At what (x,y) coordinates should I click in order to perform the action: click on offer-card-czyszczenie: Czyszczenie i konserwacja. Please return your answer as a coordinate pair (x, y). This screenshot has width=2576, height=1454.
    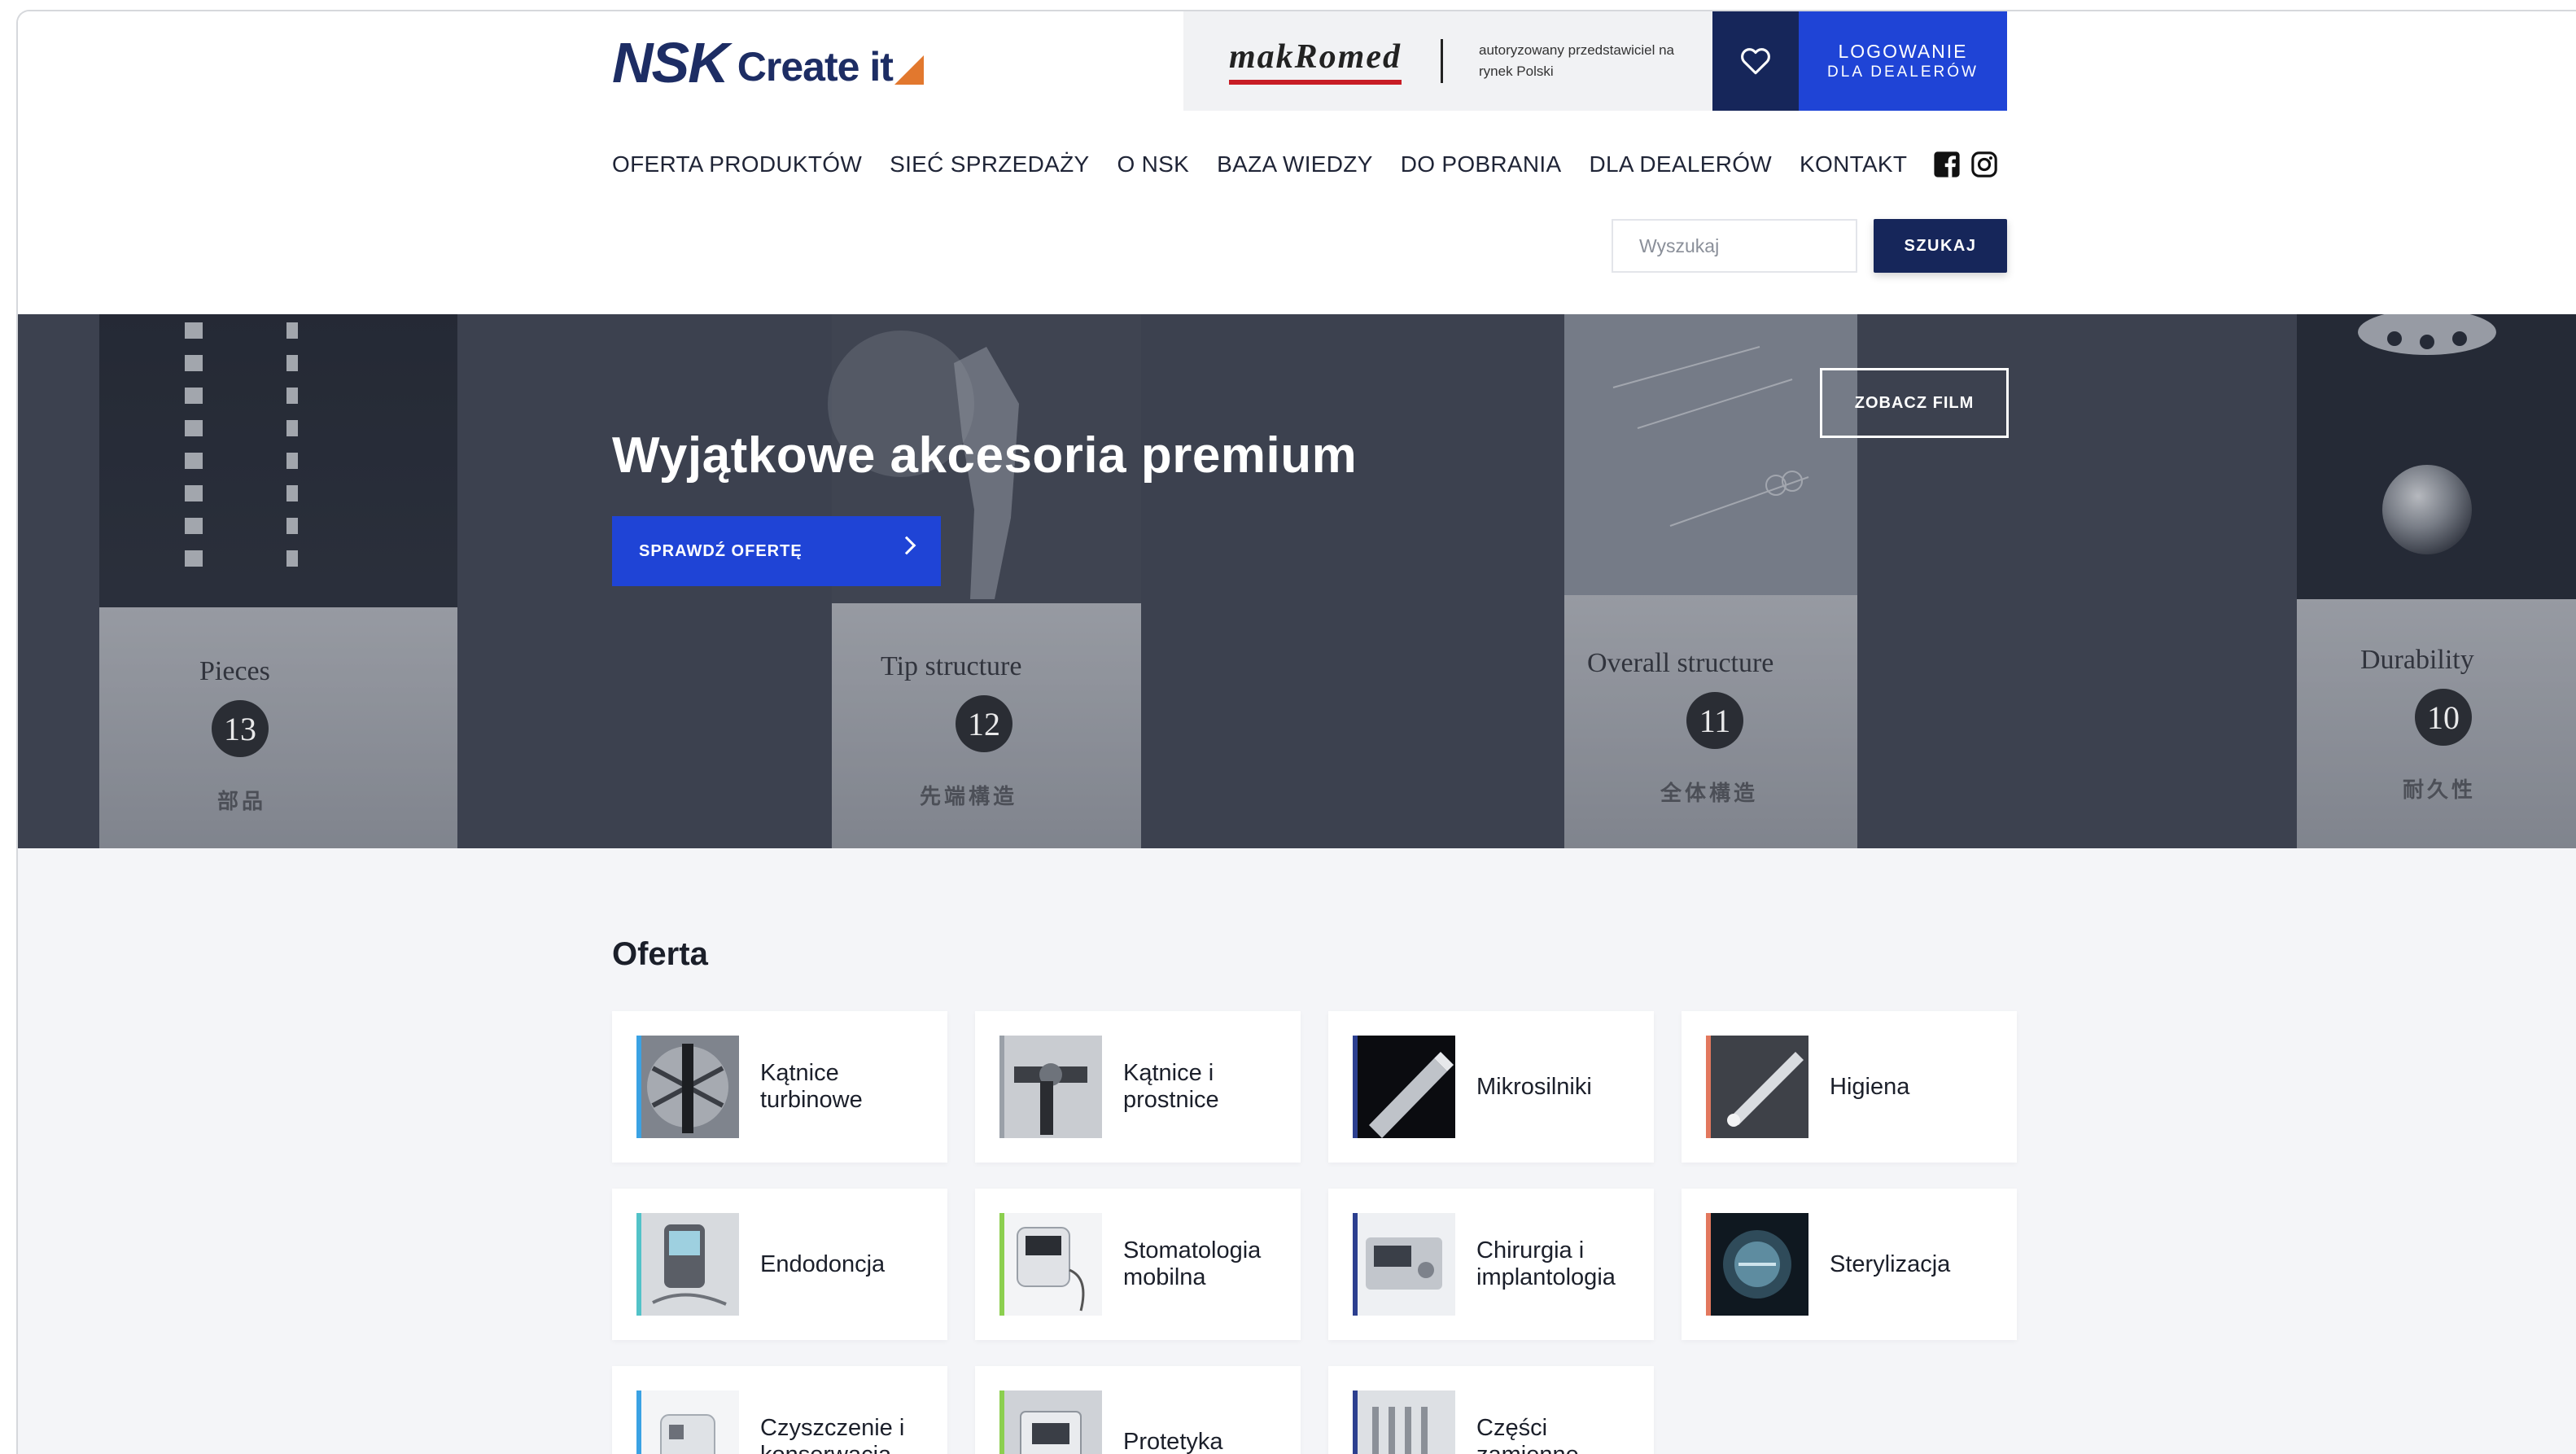
    Looking at the image, I should click on (779, 1410).